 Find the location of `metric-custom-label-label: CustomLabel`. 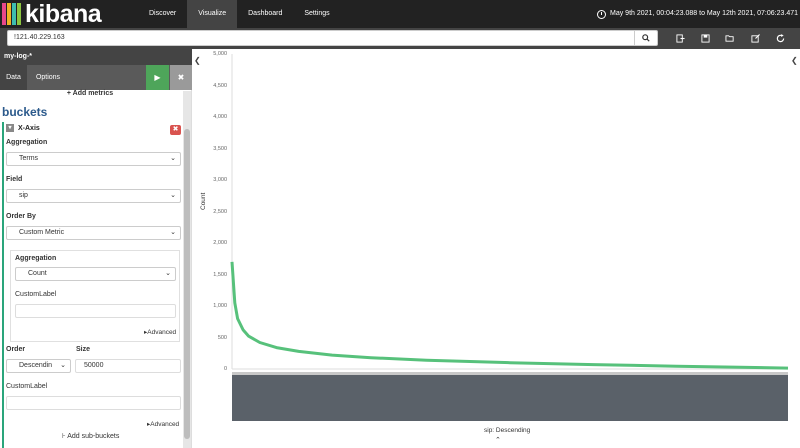

metric-custom-label-label: CustomLabel is located at coordinates (36, 294).